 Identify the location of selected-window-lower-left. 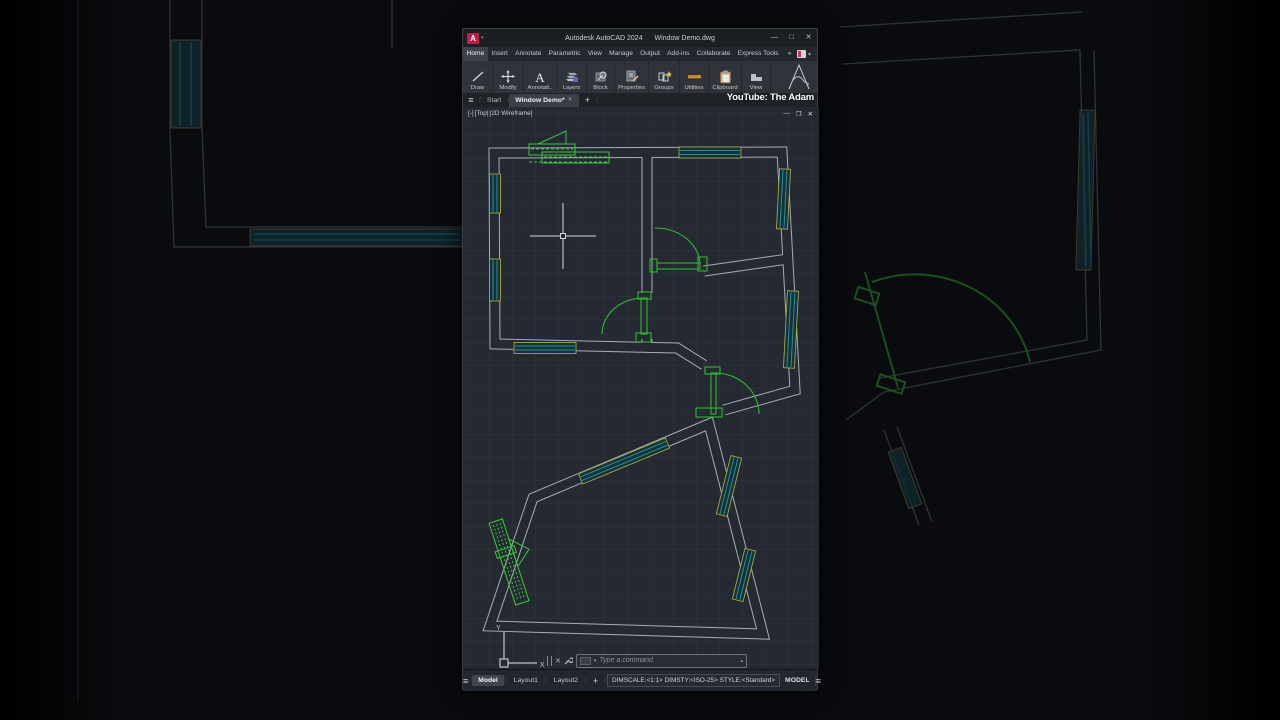
(509, 562).